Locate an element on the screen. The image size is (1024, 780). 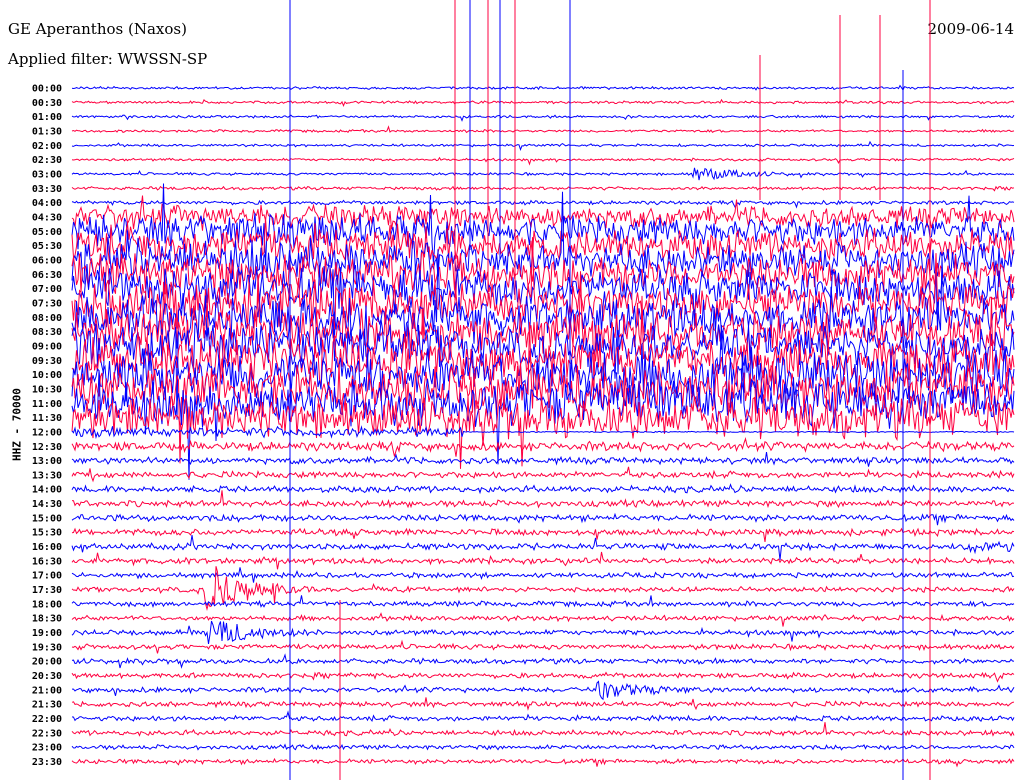
time-tick-label: 01:30 is located at coordinates (47, 131).